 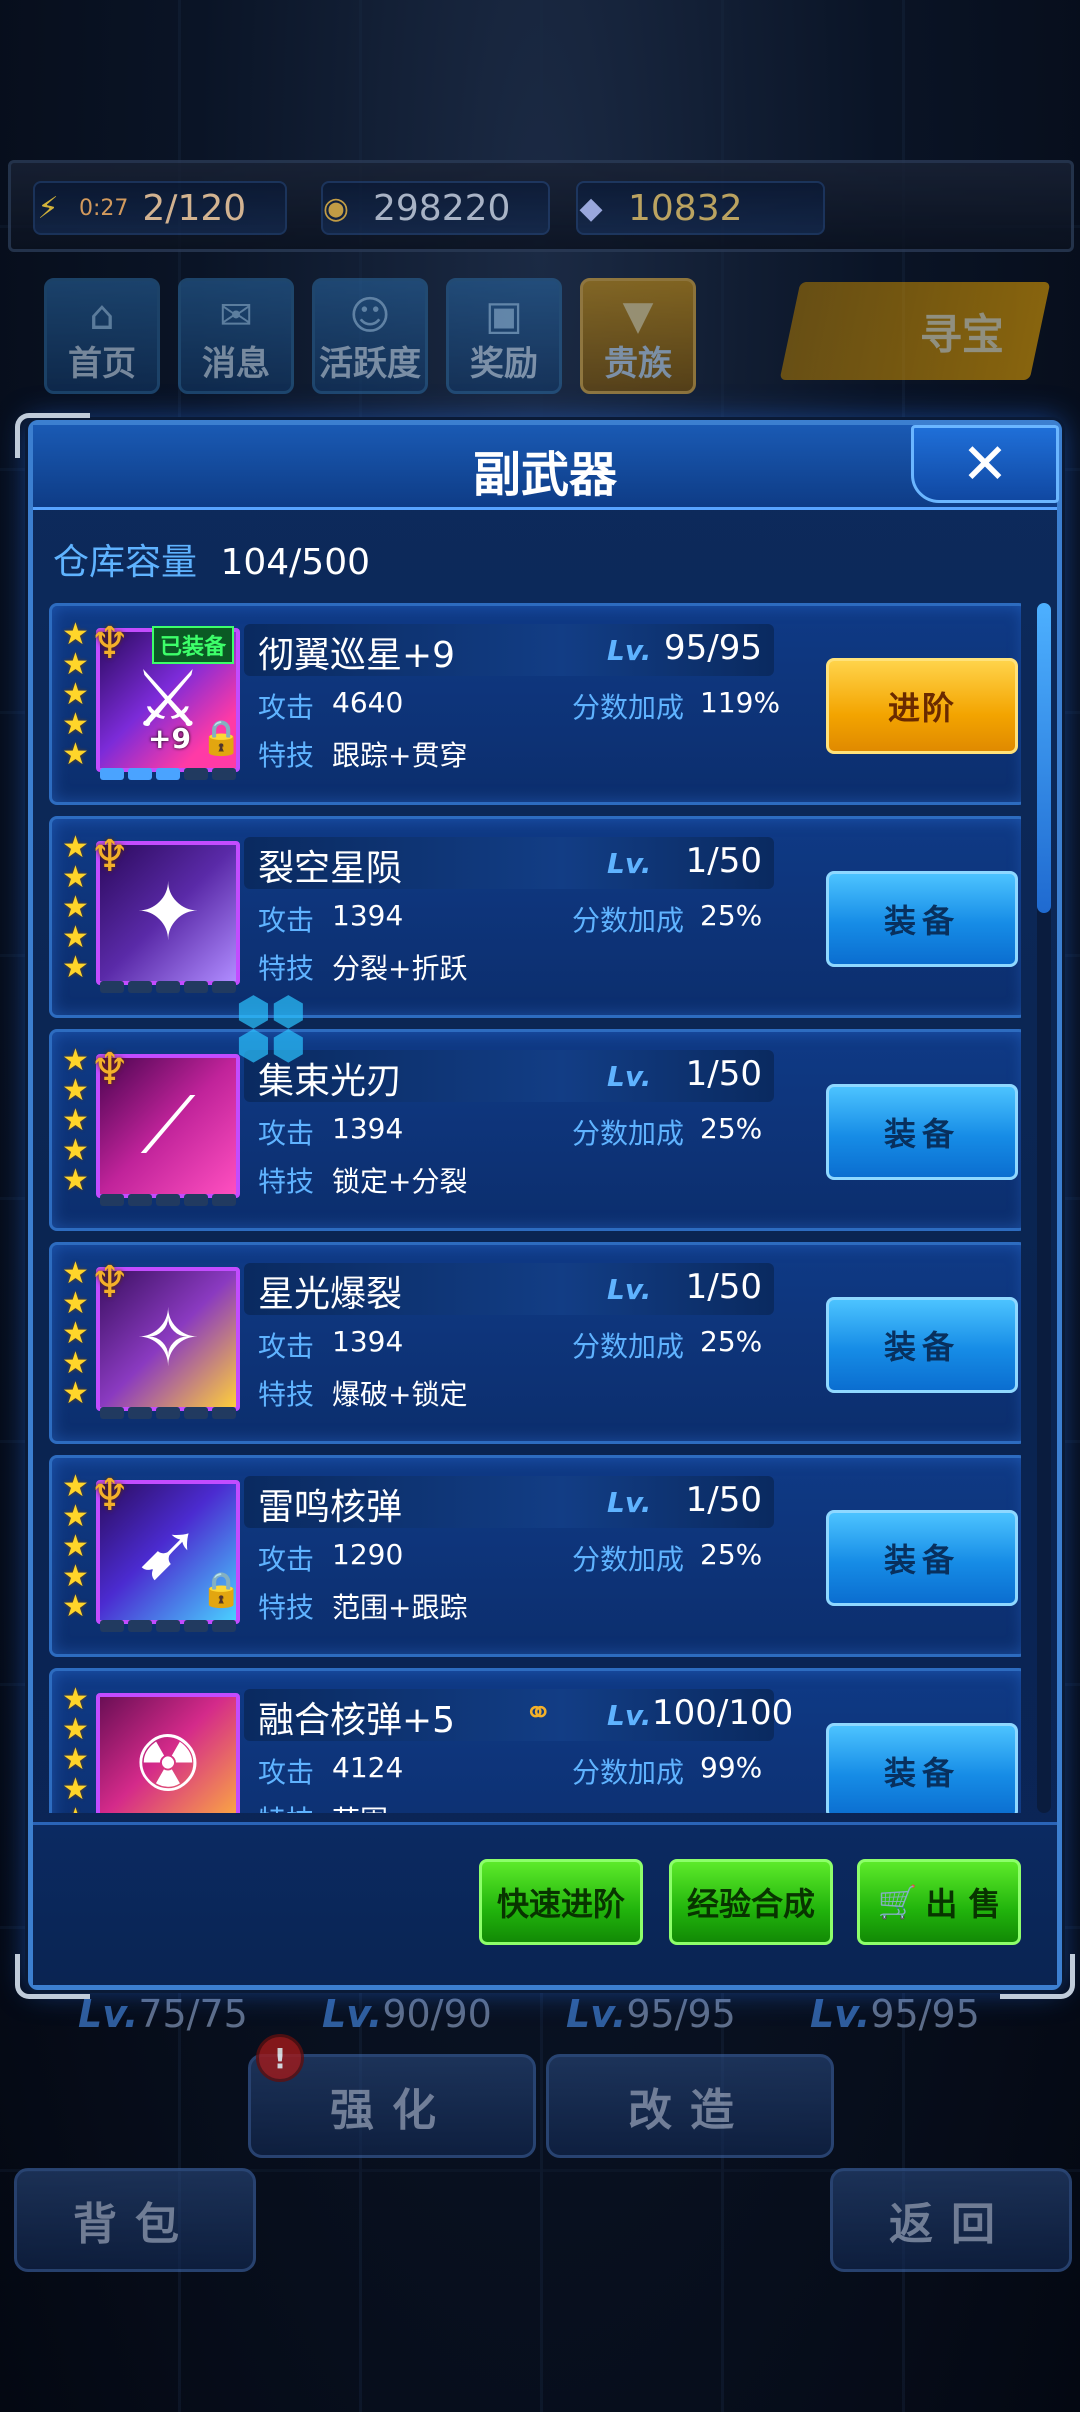 What do you see at coordinates (538, 1713) in the screenshot?
I see `link-icon: ⚭` at bounding box center [538, 1713].